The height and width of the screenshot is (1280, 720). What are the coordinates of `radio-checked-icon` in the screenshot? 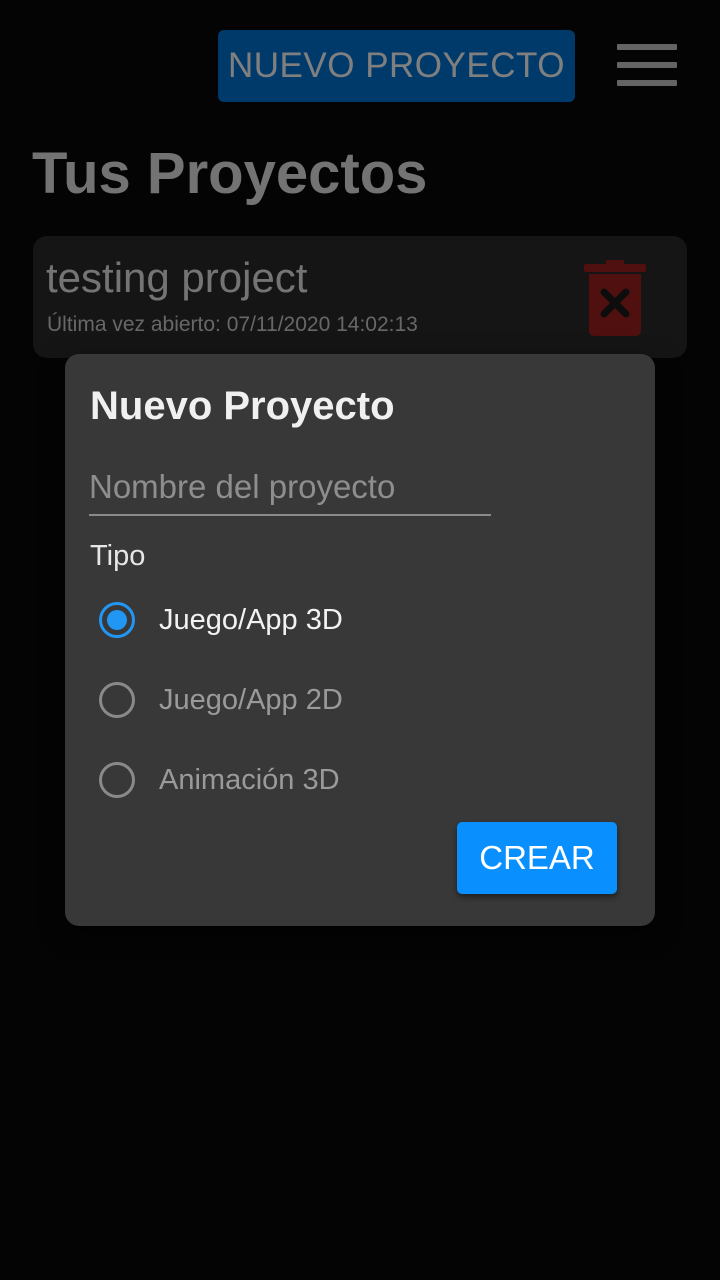 It's located at (117, 620).